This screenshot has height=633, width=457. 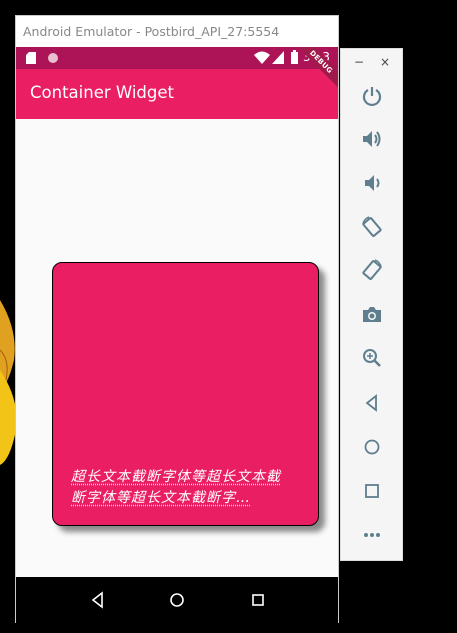 What do you see at coordinates (53, 58) in the screenshot?
I see `notification-circle-icon` at bounding box center [53, 58].